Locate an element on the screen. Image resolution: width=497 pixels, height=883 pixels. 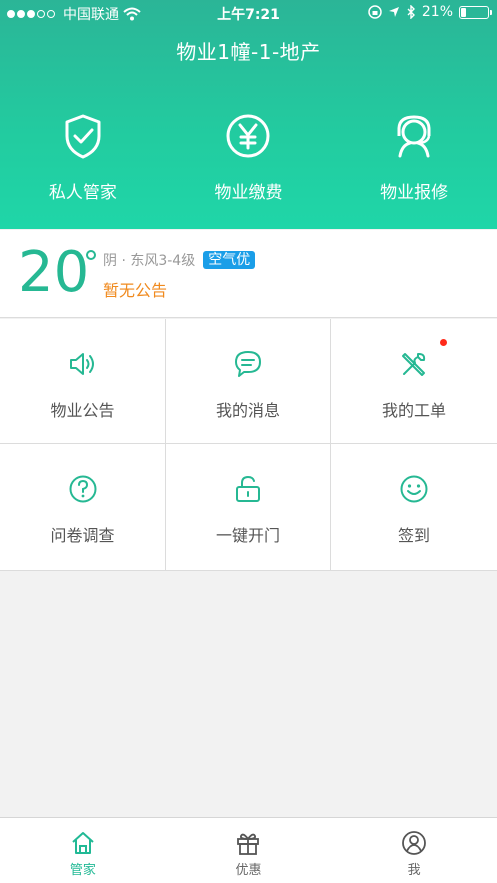
grid-item-open-door: 一键开门 is located at coordinates (248, 507).